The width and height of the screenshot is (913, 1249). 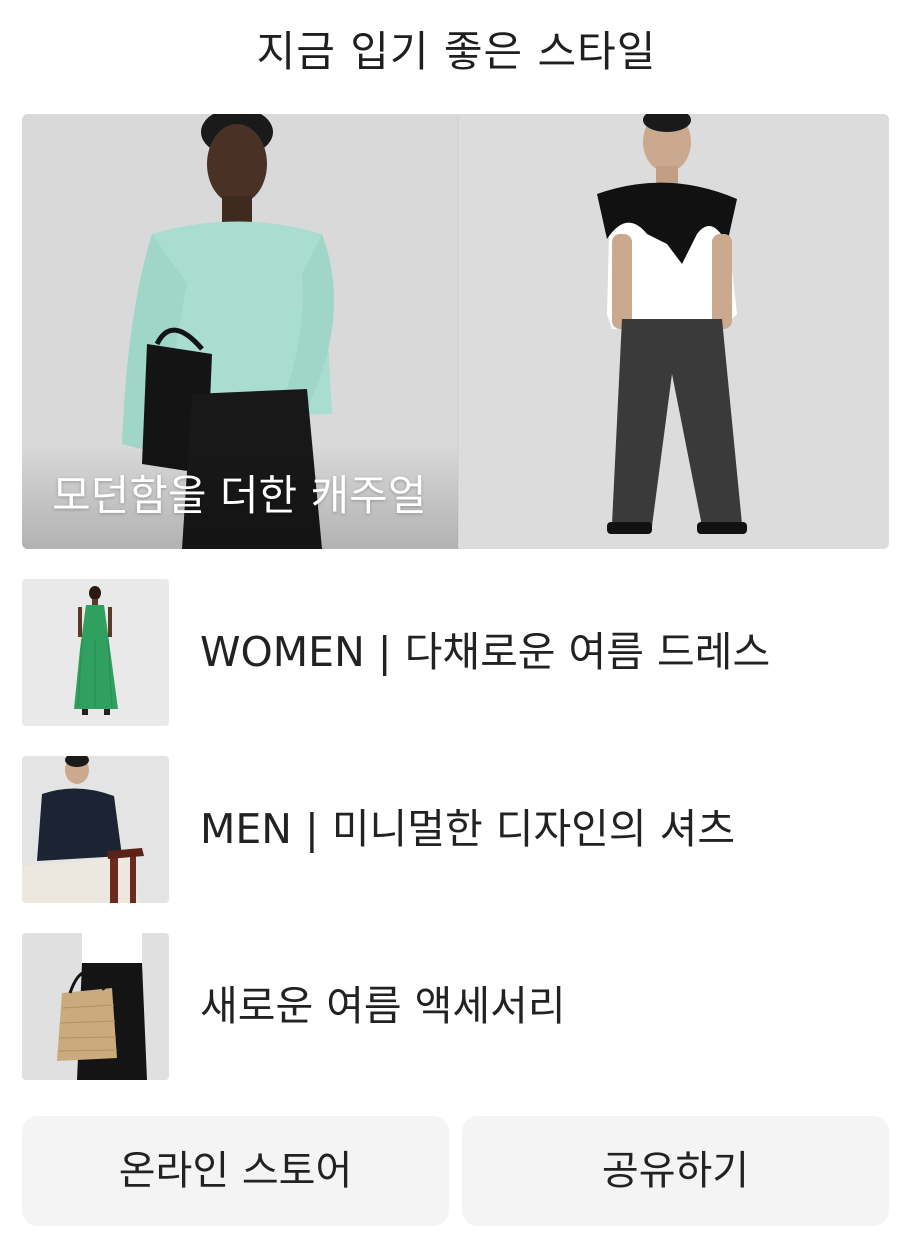 I want to click on page-title: 지금 입기 좋은 스타일, so click(x=456, y=51).